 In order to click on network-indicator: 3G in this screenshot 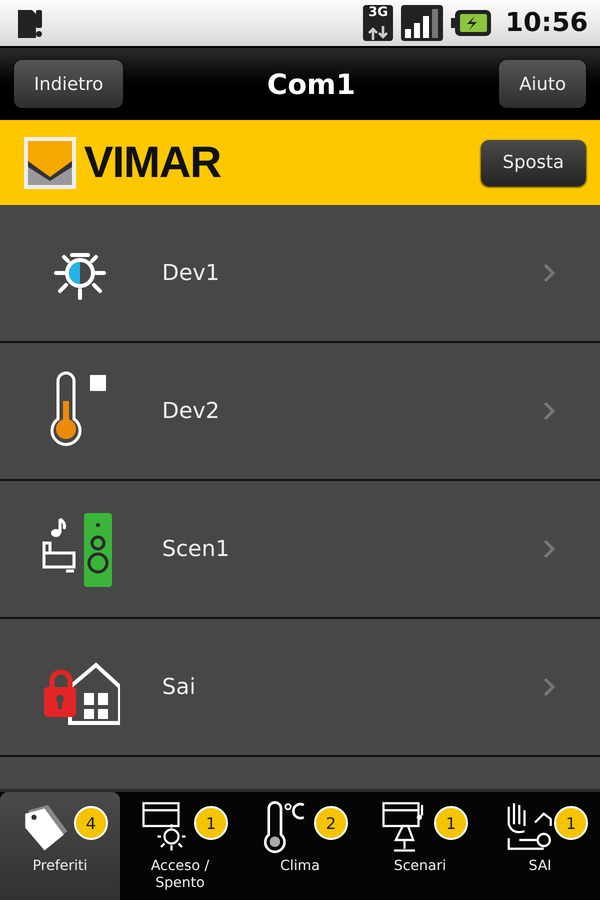, I will do `click(378, 23)`.